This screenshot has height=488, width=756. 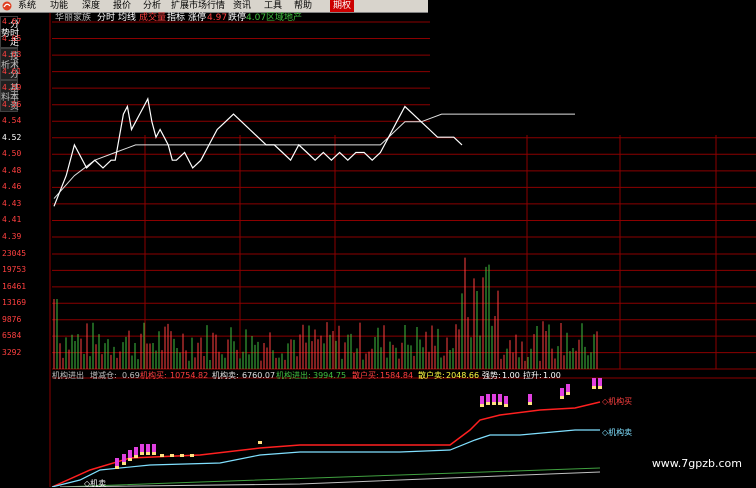 What do you see at coordinates (12, 71) in the screenshot?
I see `price-tick-label: 4.61` at bounding box center [12, 71].